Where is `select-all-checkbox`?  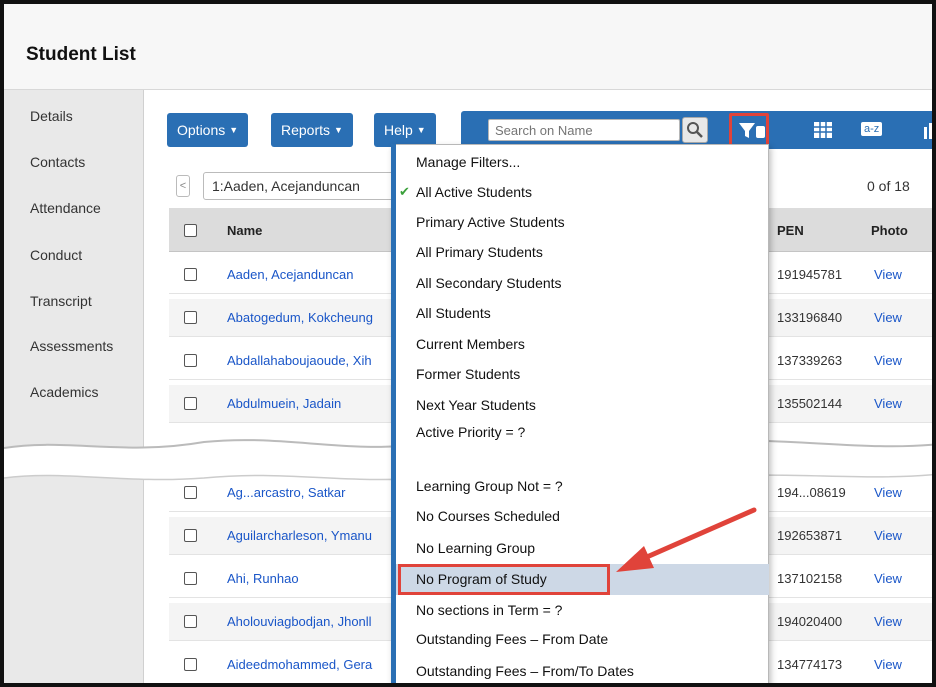 select-all-checkbox is located at coordinates (190, 230).